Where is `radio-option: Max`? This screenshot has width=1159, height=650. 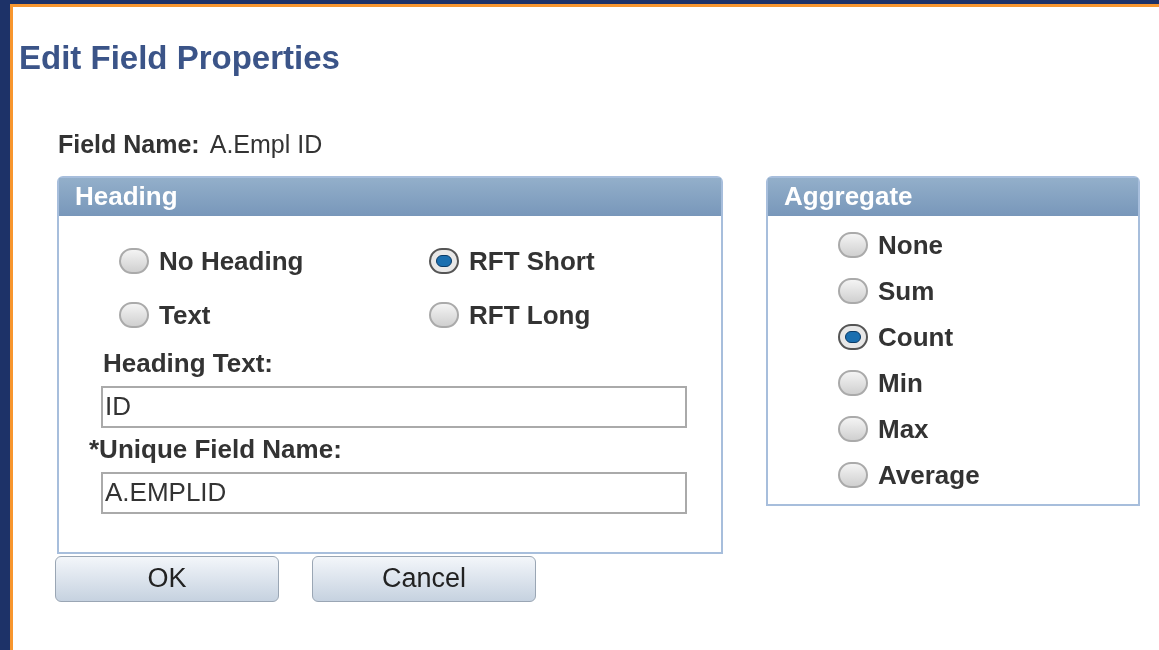 radio-option: Max is located at coordinates (988, 428).